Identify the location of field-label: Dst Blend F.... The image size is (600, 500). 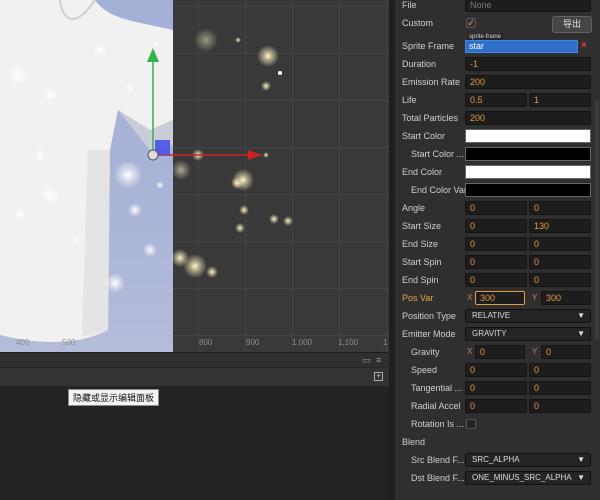
(438, 478).